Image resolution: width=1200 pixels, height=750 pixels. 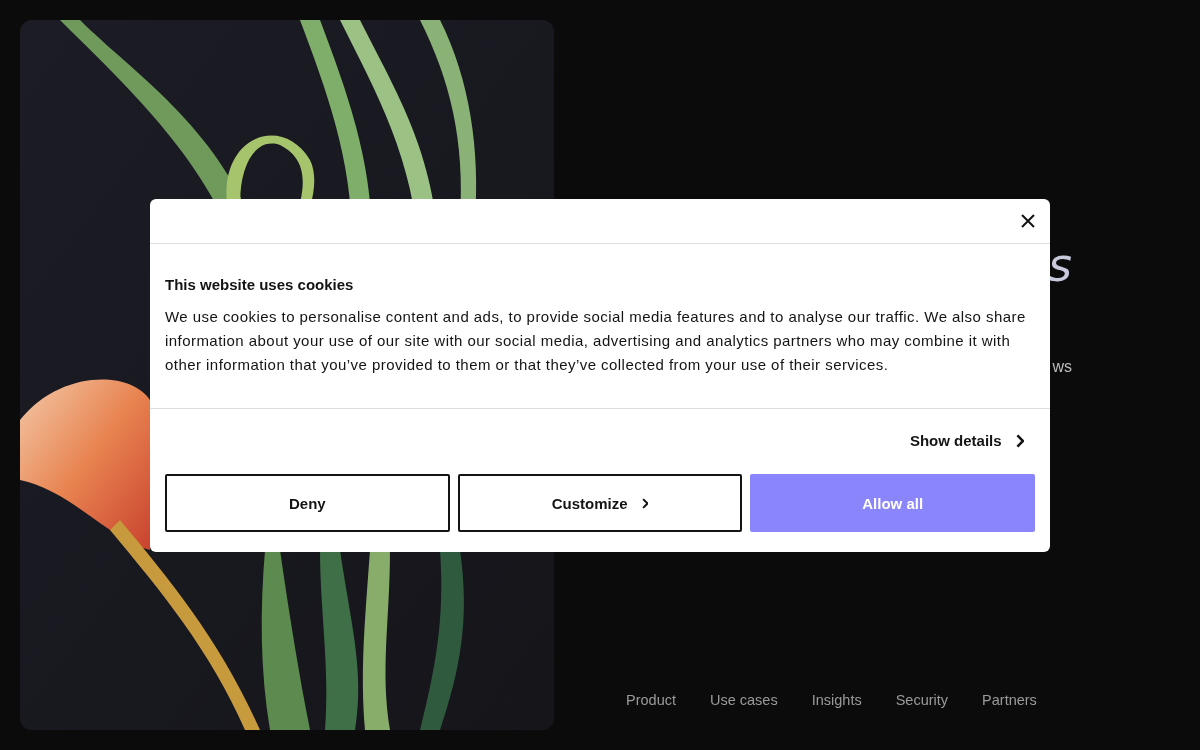 I want to click on customize-button: Customize, so click(x=600, y=503).